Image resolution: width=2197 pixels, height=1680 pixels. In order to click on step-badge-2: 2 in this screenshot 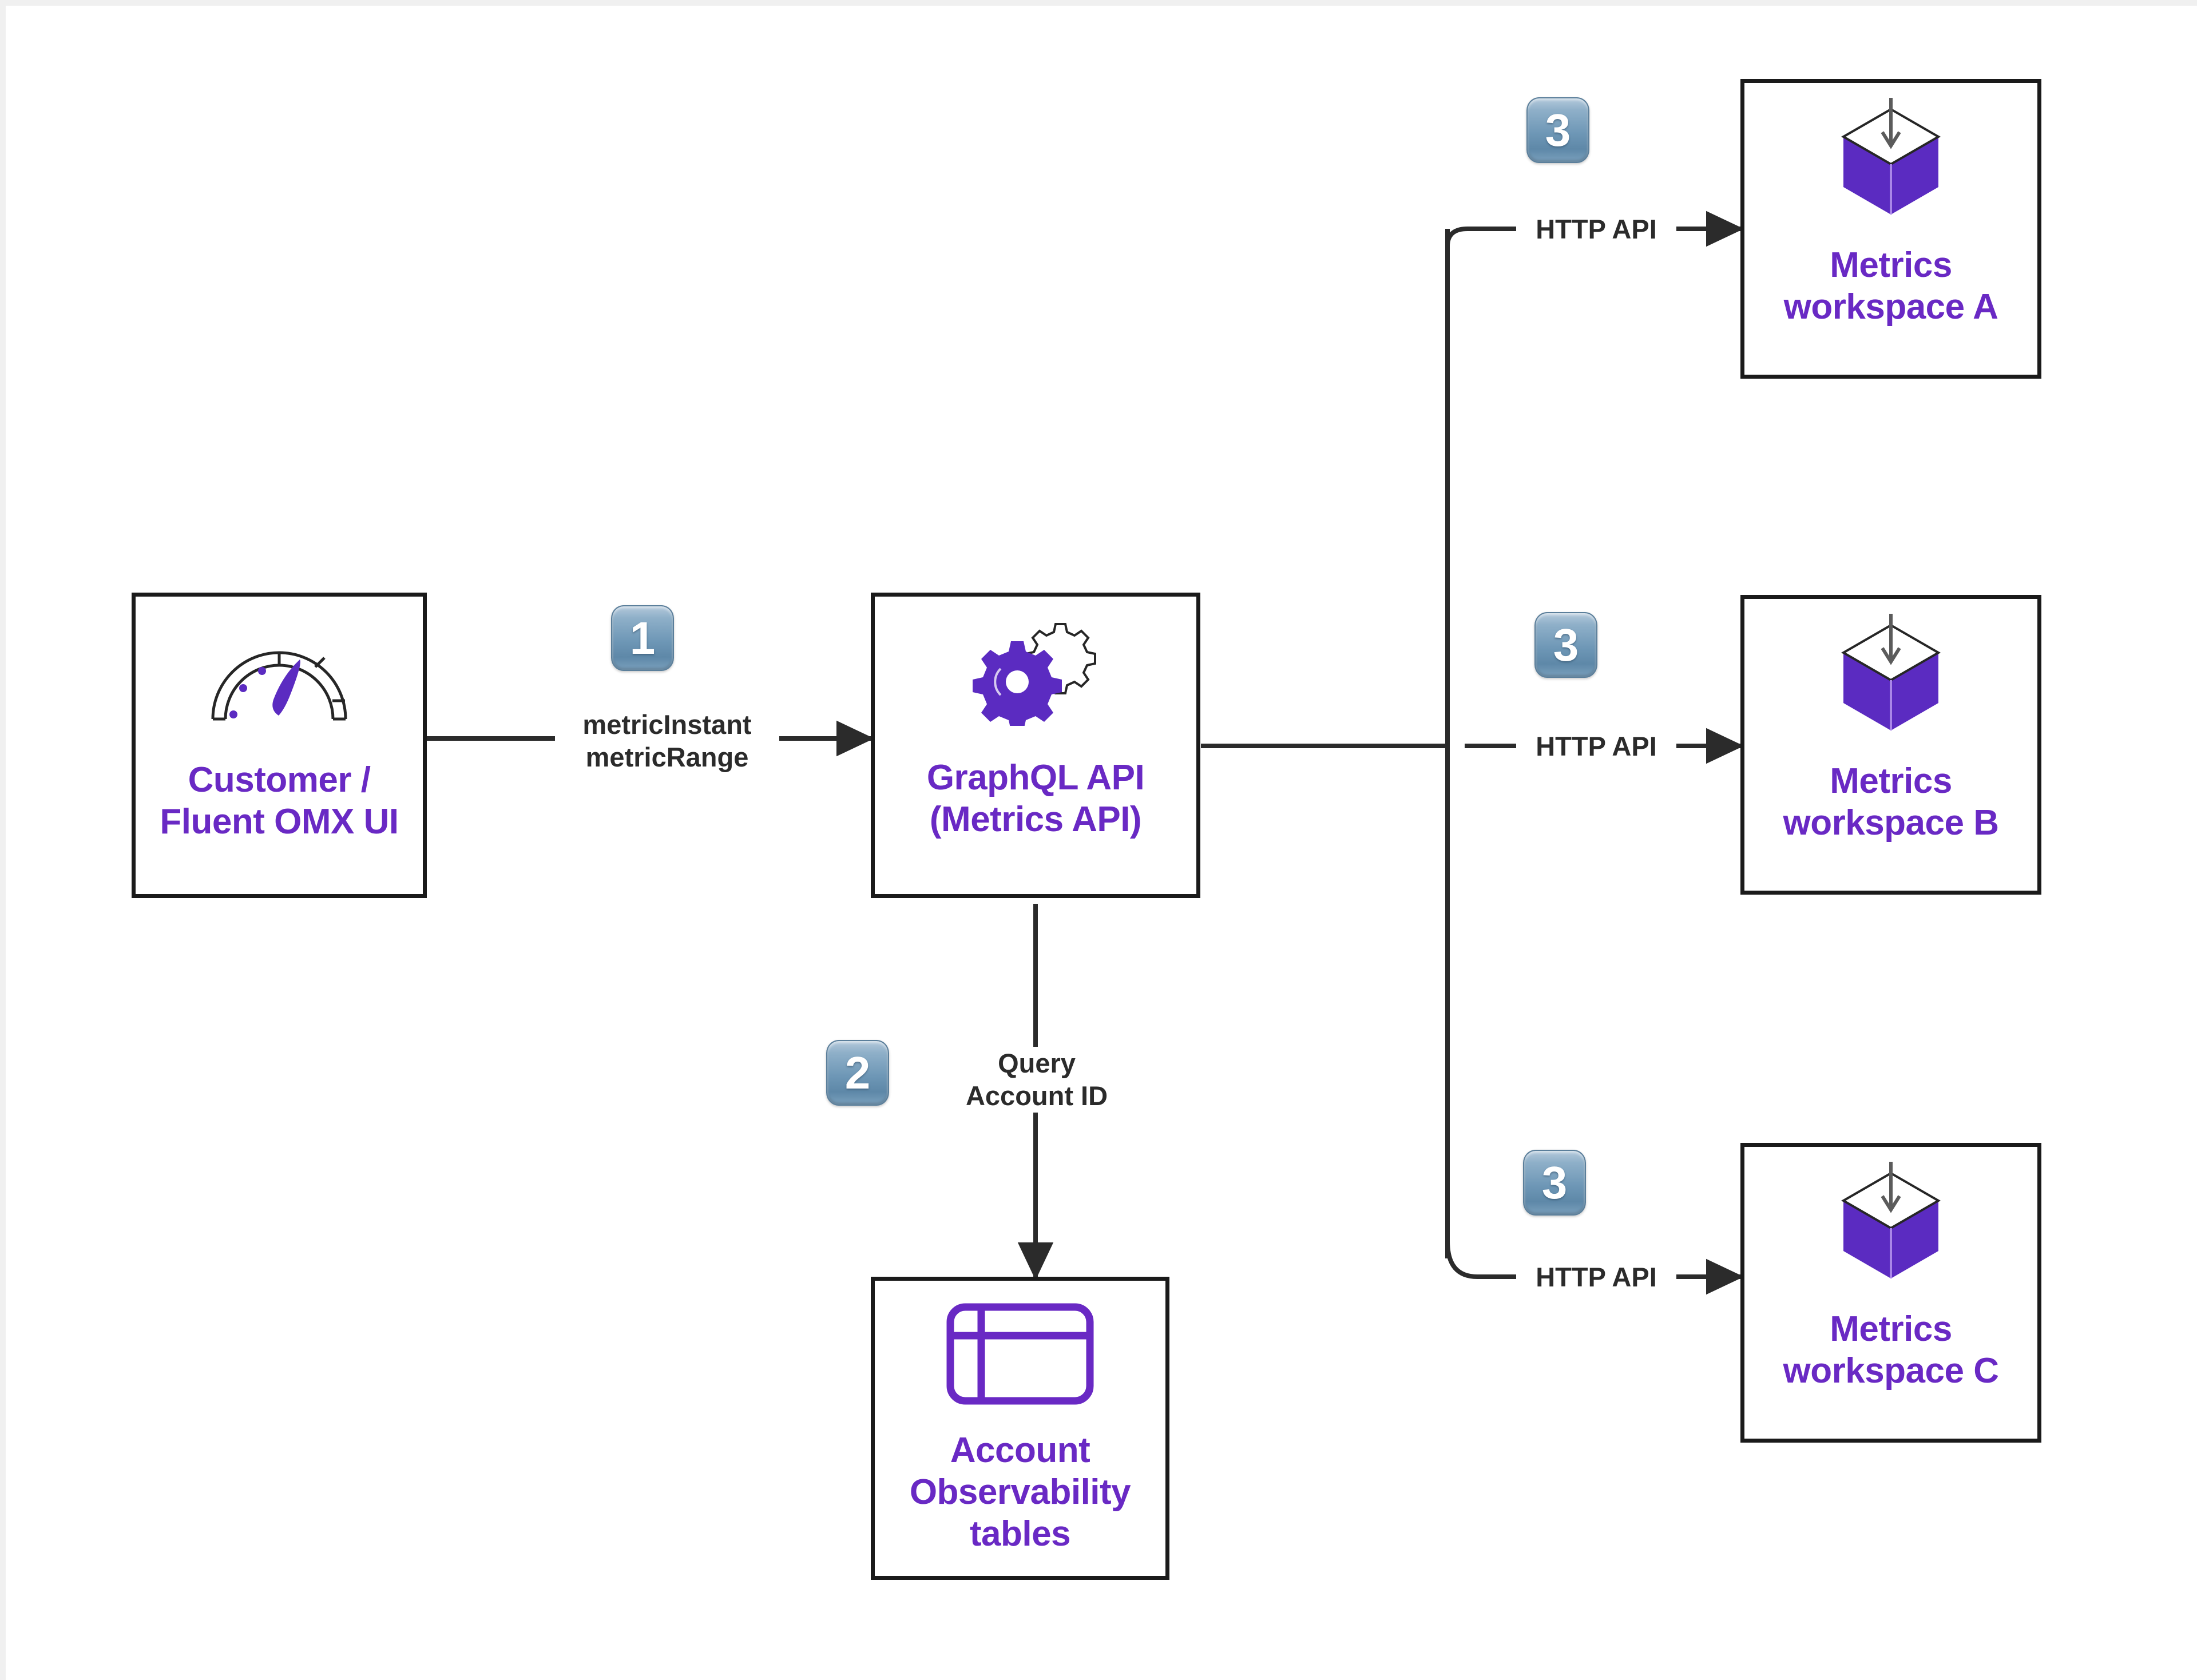, I will do `click(858, 1073)`.